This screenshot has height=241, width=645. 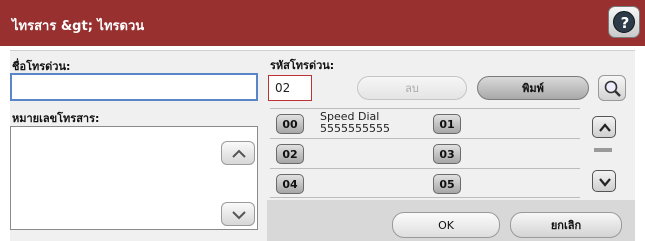 I want to click on scroll-down-button, so click(x=238, y=214).